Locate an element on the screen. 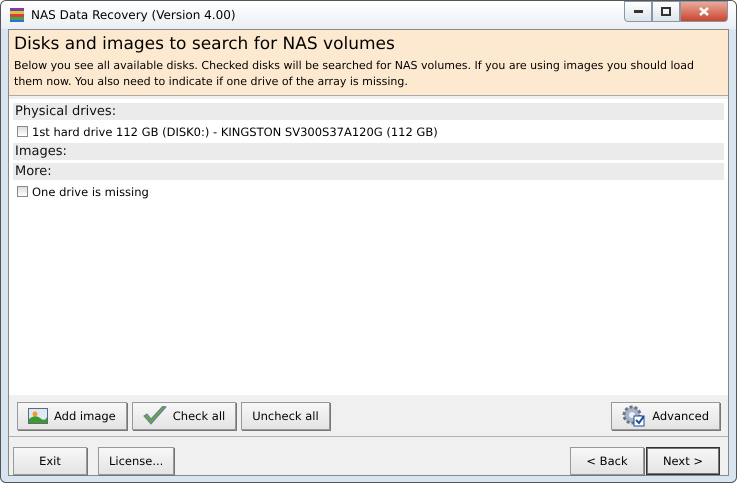 The width and height of the screenshot is (737, 483). checkbox-label: 1st hard drive 112 GB (DISK0:) - KINGSTON SV300S37A120G (112 GB) is located at coordinates (235, 131).